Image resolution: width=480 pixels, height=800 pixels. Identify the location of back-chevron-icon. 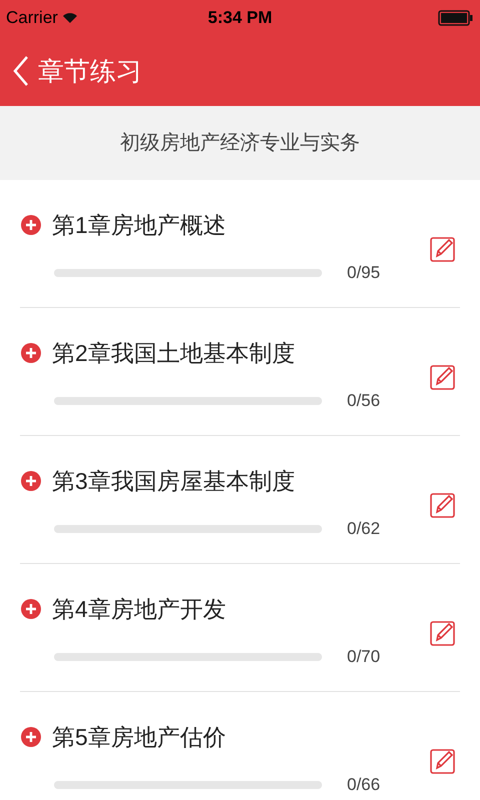
(21, 71).